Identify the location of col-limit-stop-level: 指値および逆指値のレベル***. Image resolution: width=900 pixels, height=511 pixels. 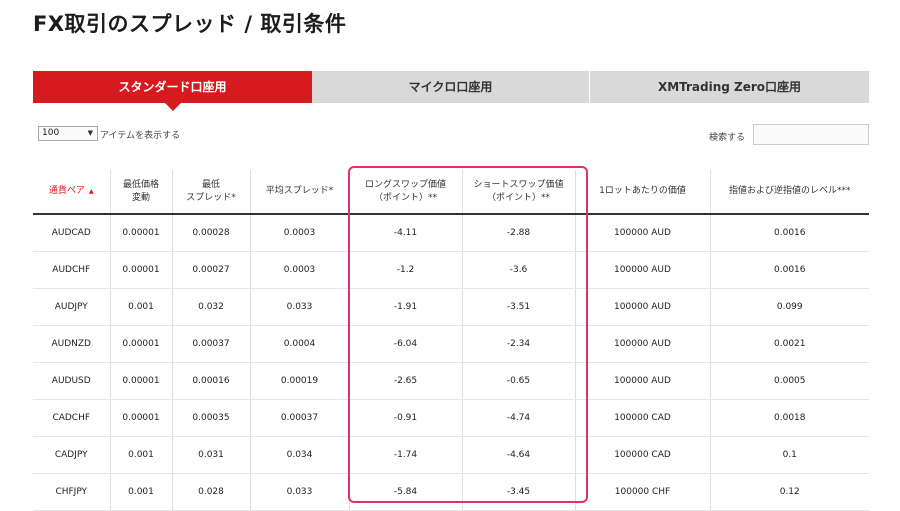
(789, 192).